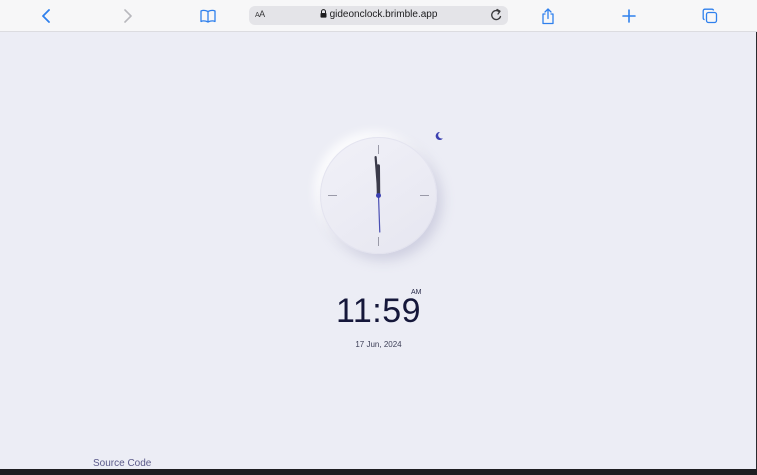 The height and width of the screenshot is (475, 757). I want to click on forward-button, so click(127, 16).